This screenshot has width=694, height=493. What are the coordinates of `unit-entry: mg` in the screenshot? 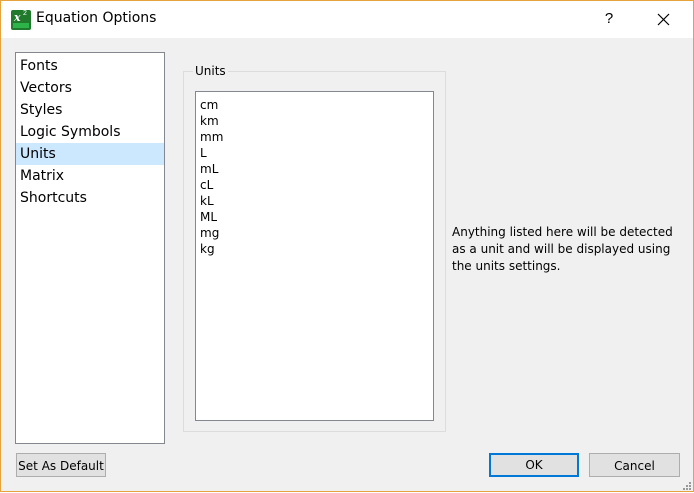 It's located at (210, 233).